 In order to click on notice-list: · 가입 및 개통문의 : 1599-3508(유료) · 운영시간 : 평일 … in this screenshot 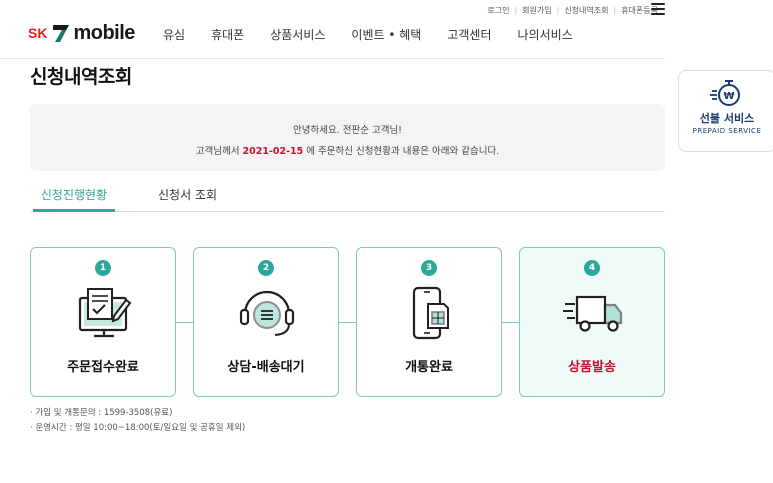, I will do `click(137, 421)`.